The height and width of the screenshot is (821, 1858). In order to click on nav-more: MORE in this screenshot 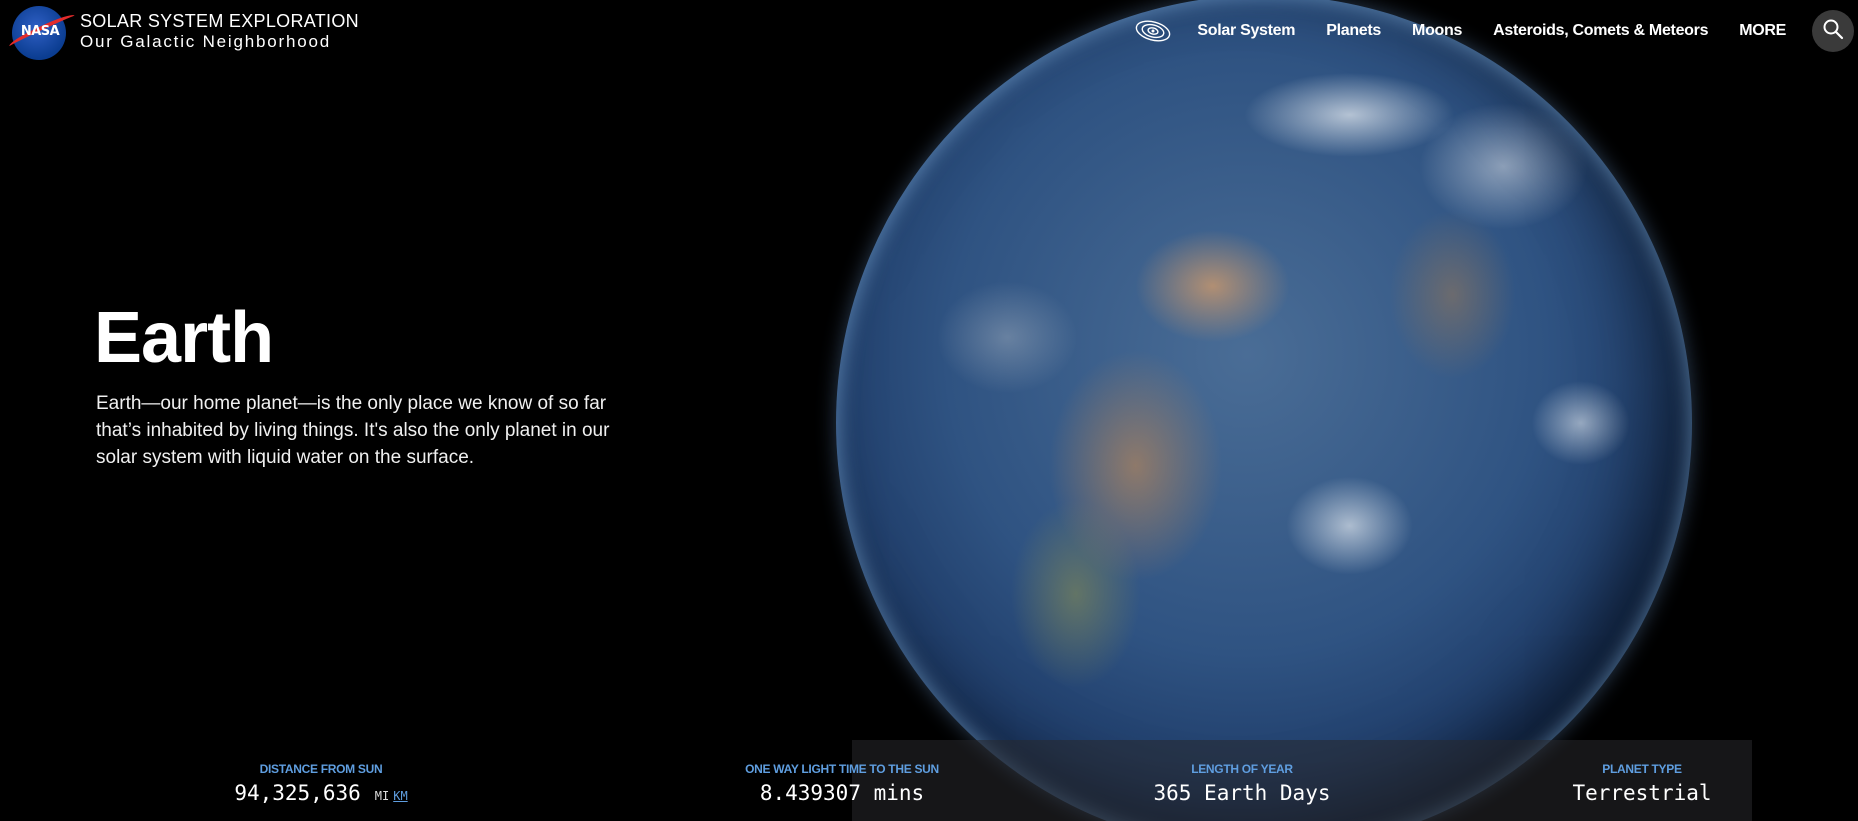, I will do `click(1762, 31)`.